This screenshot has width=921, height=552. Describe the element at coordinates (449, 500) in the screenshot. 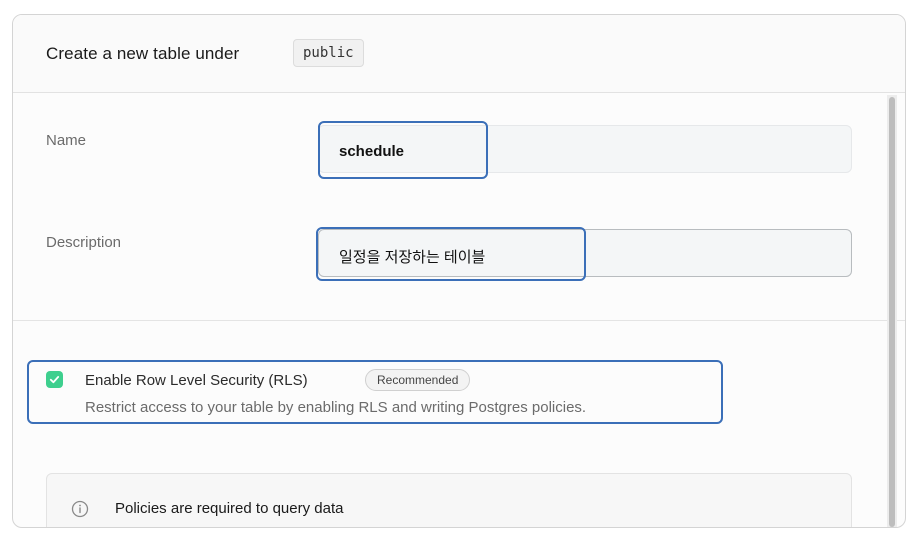

I see `policy-notice: Policies are required to query data` at that location.